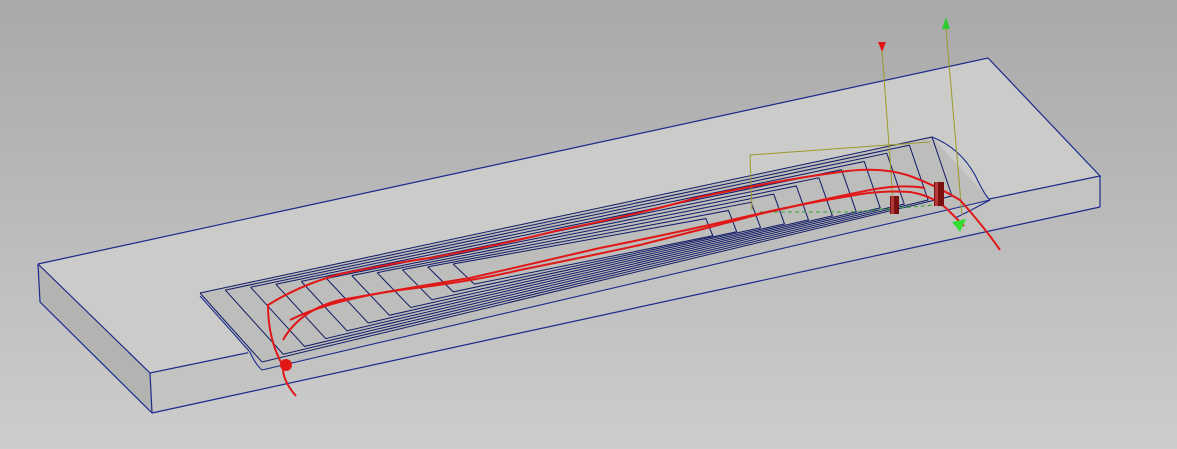 The width and height of the screenshot is (1177, 449). What do you see at coordinates (936, 194) in the screenshot?
I see `tool-holder-2-highlight` at bounding box center [936, 194].